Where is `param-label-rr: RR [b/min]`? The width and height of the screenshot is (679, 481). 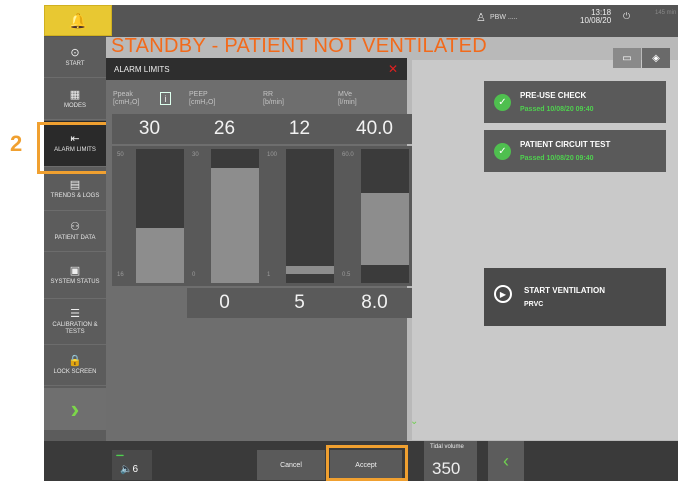
param-label-rr: RR [b/min] is located at coordinates (273, 99).